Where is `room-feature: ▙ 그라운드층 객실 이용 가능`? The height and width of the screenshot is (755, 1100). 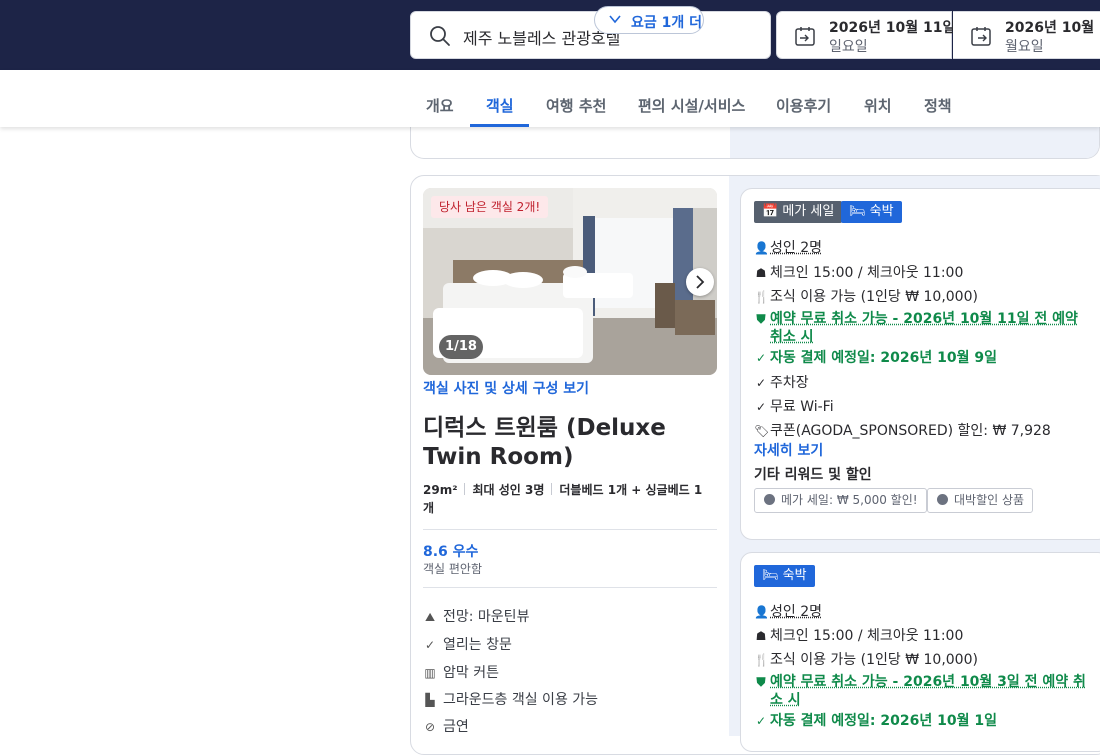
room-feature: ▙ 그라운드층 객실 이용 가능 is located at coordinates (510, 699).